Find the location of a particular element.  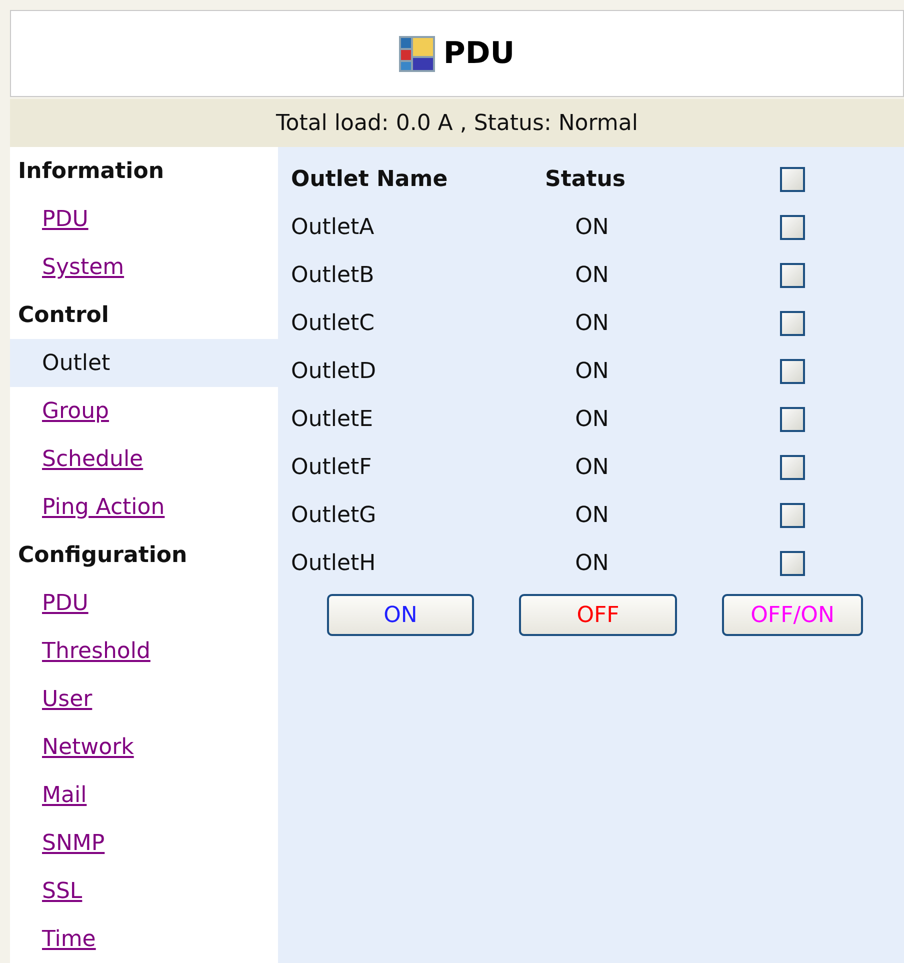

outlet-name: OutletF is located at coordinates (331, 468).